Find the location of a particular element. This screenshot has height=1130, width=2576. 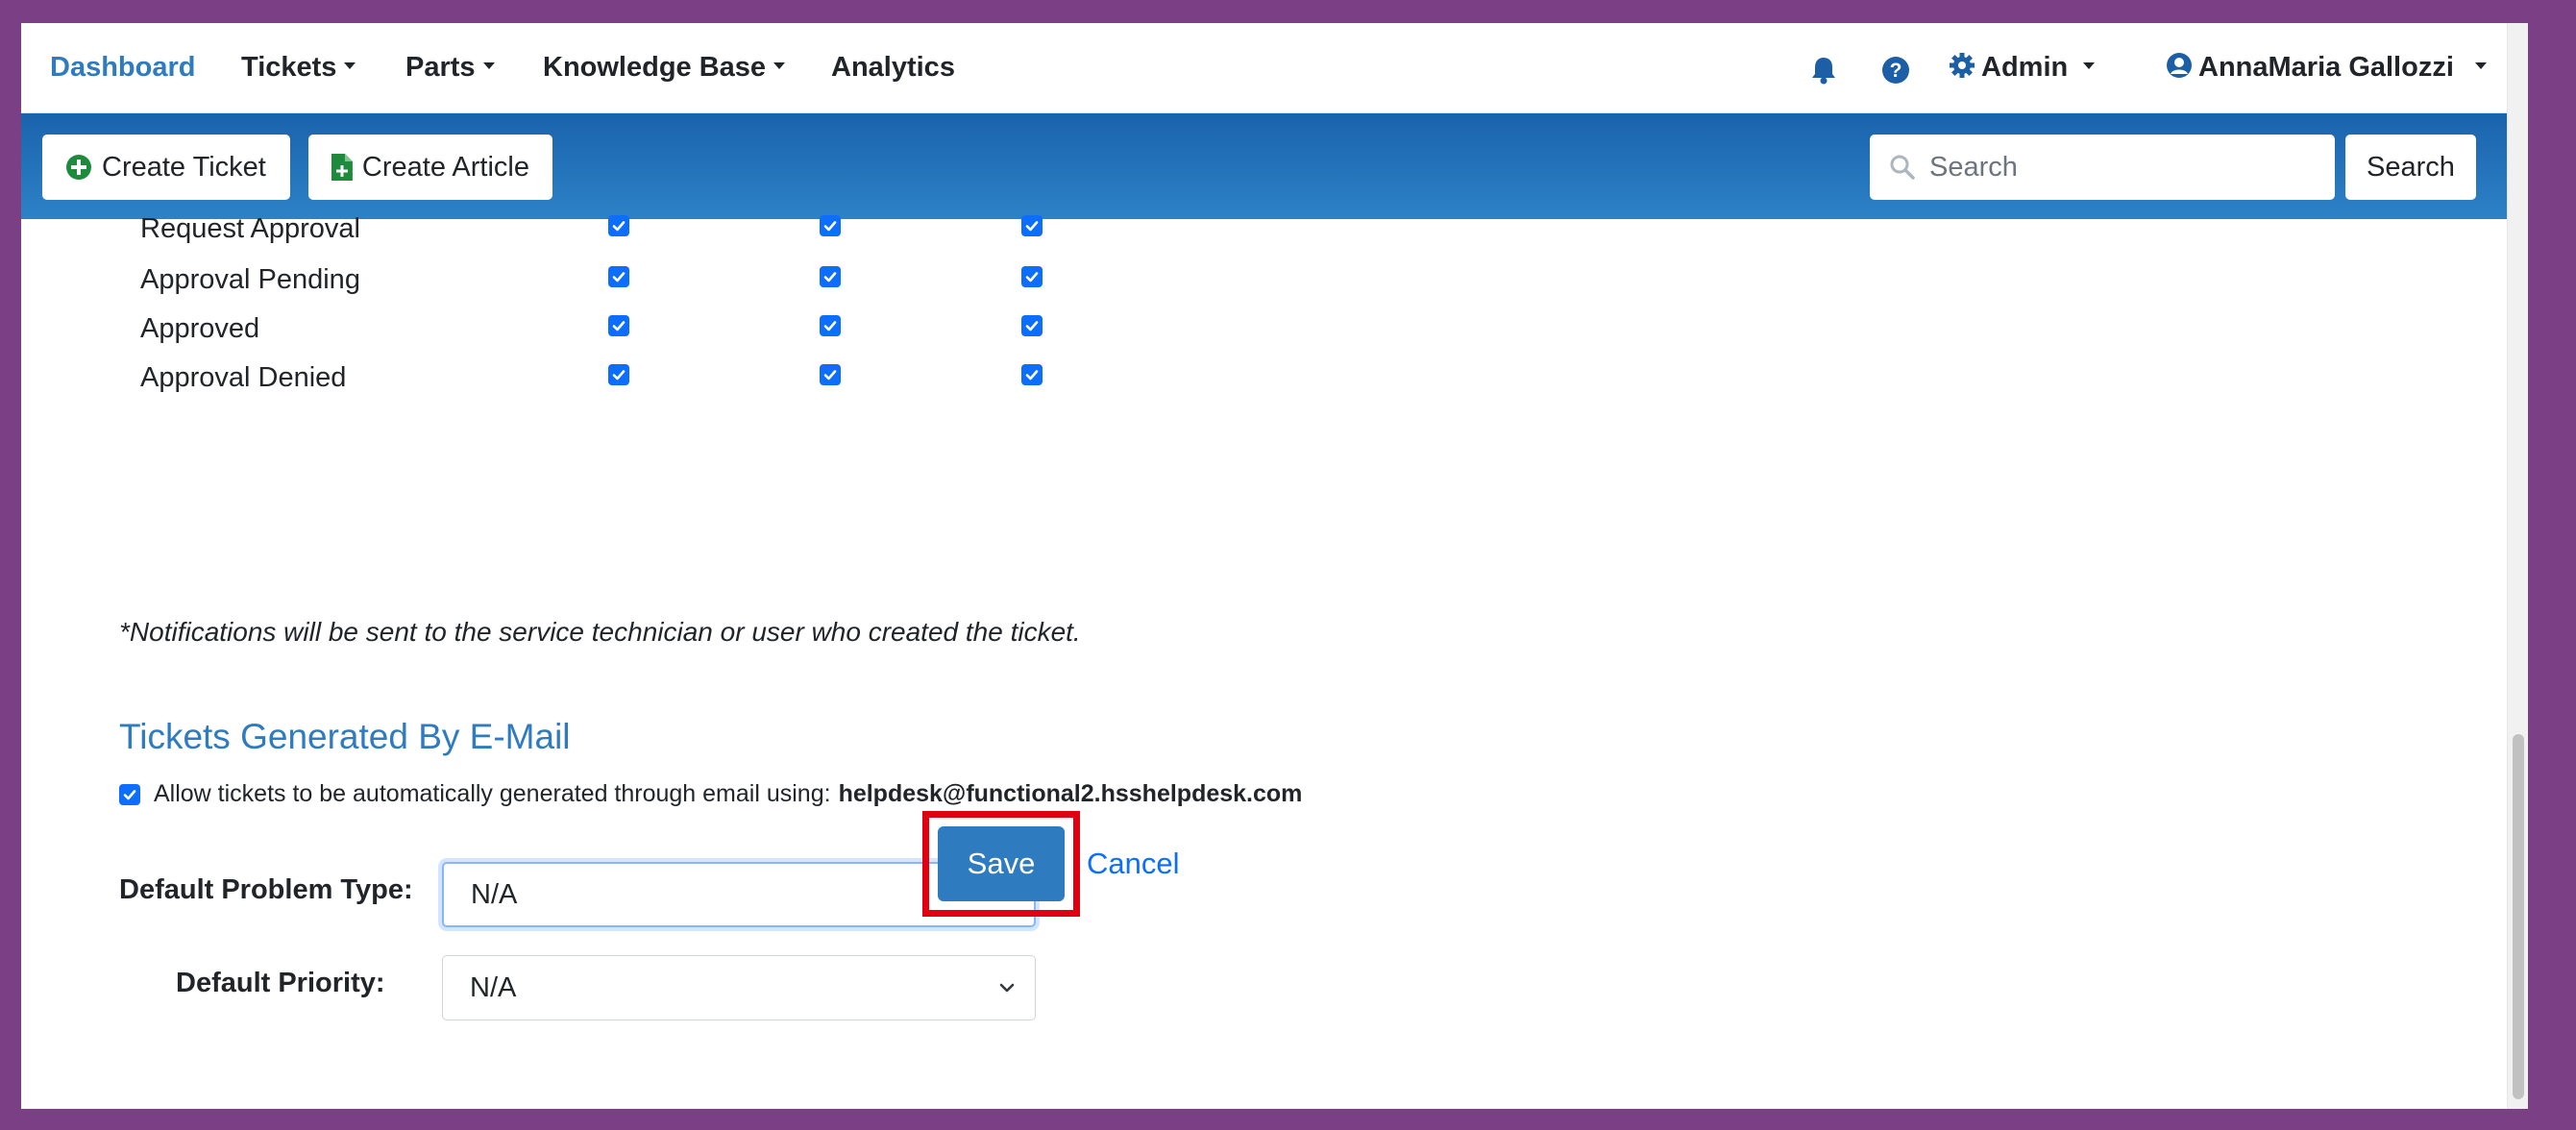

search-icon is located at coordinates (1902, 167).